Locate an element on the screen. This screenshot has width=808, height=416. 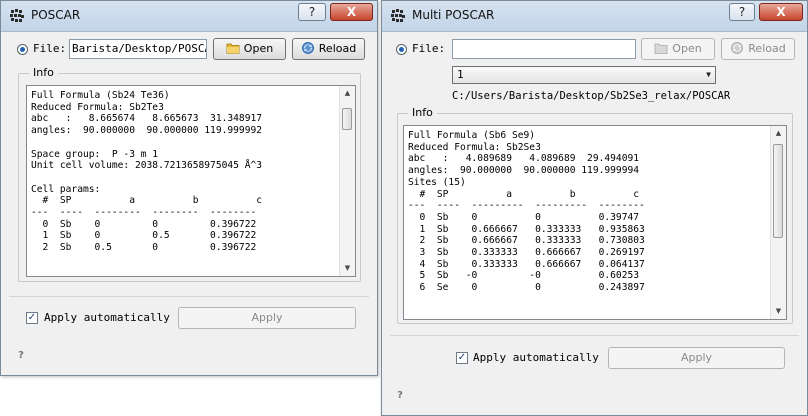
multi-titlebar: Multi POSCAR ? X is located at coordinates (594, 16).